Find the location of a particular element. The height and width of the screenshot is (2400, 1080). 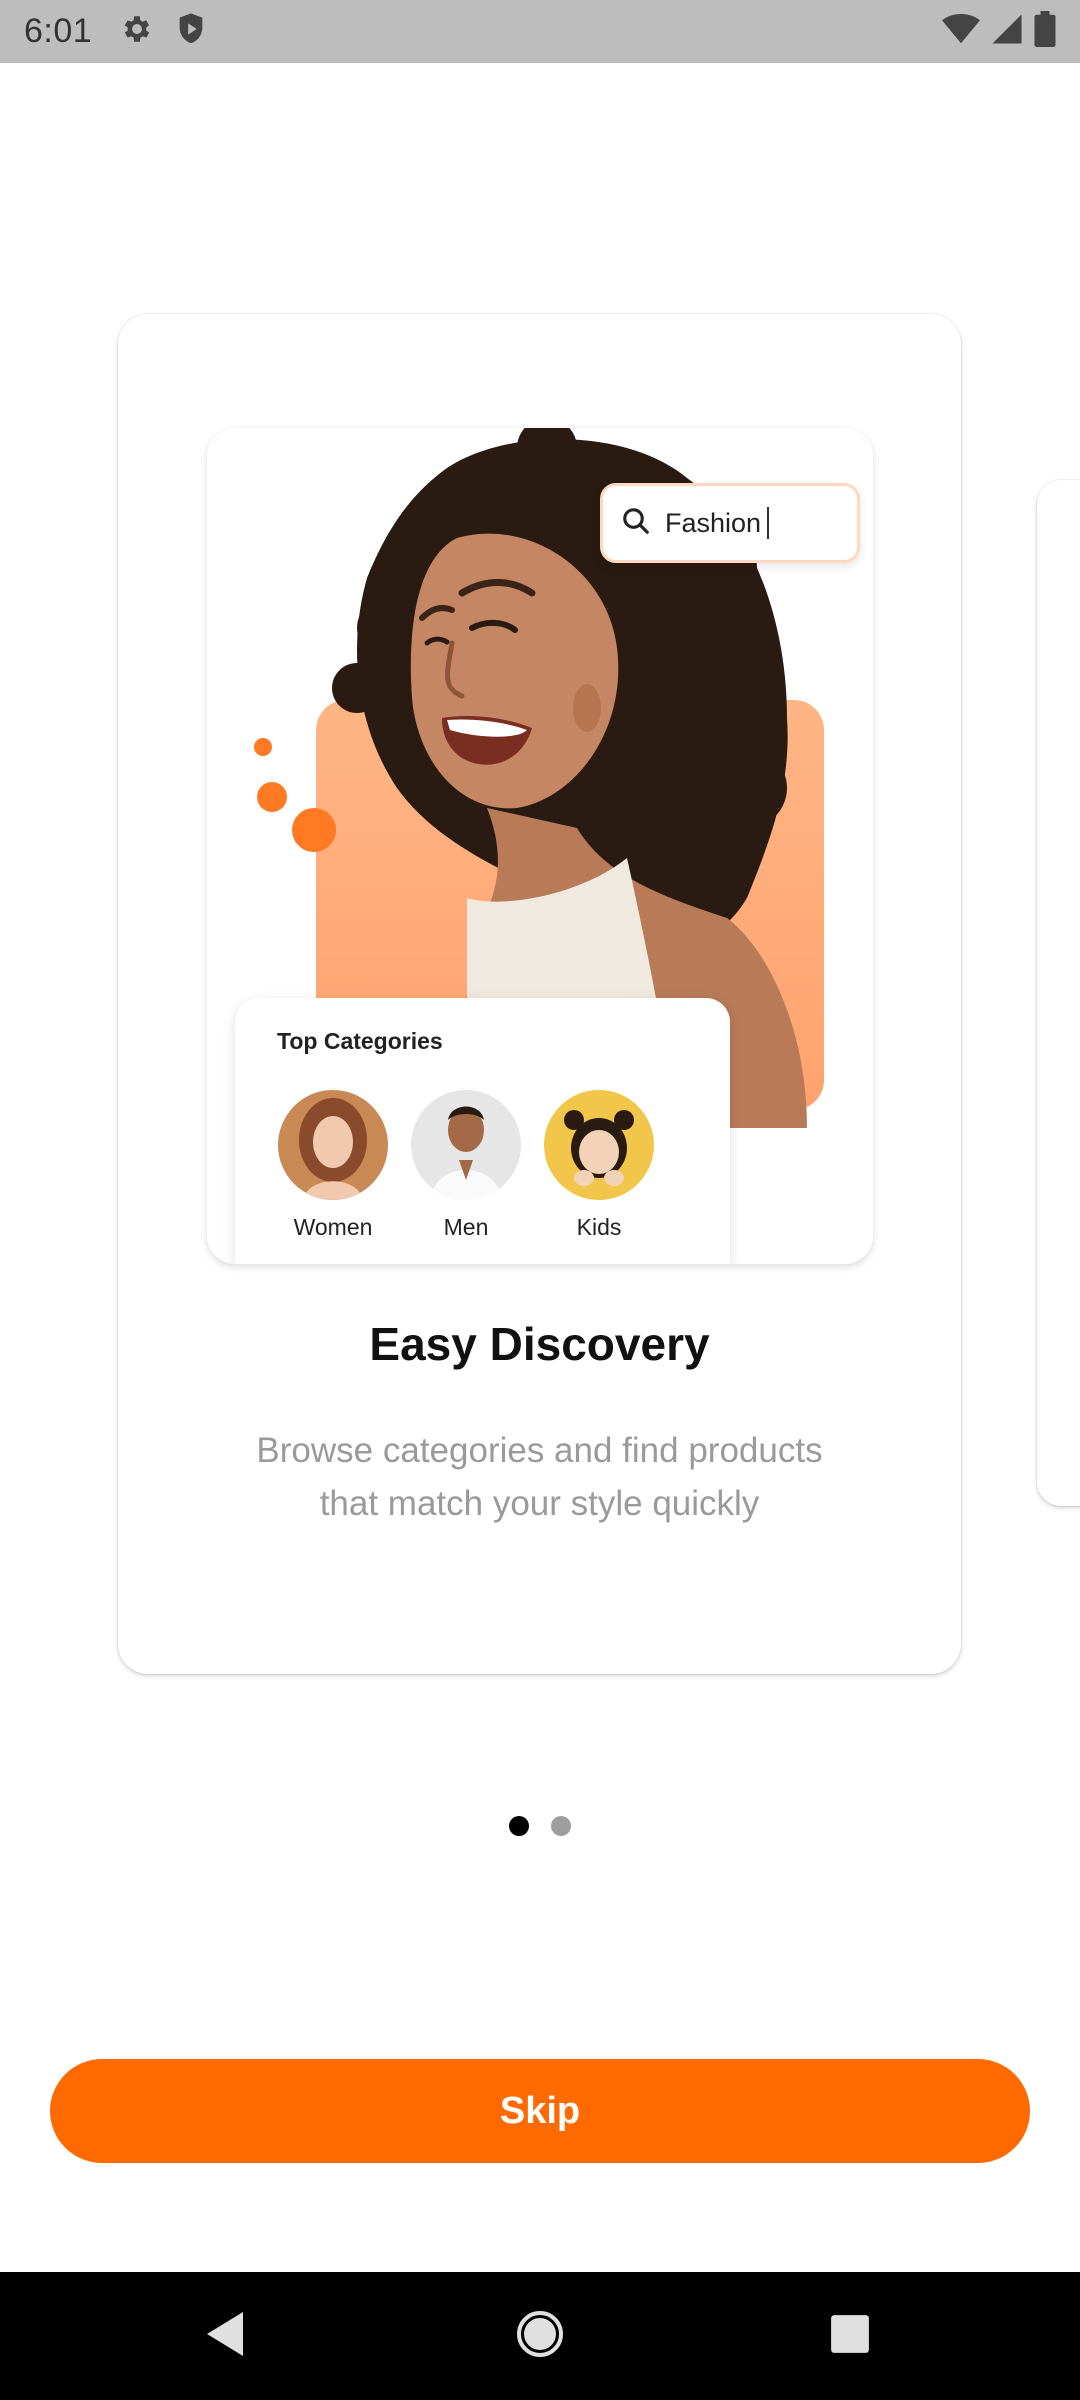

onboarding-title: Easy Discovery is located at coordinates (539, 1344).